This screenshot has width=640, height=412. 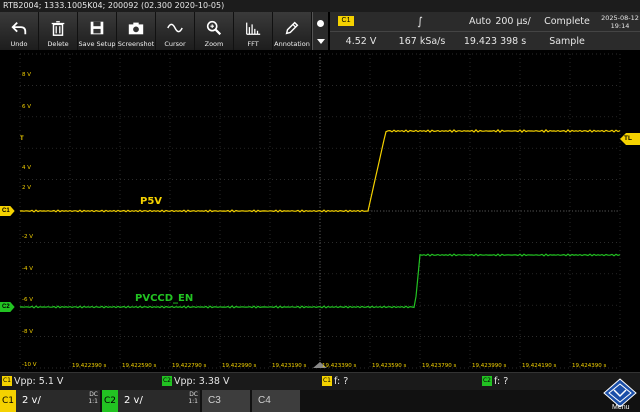 I want to click on channel-bar: C1 2 v/ DC 1:1 C2 2 v/ DC 1:1 C3 C4, so click(x=320, y=401).